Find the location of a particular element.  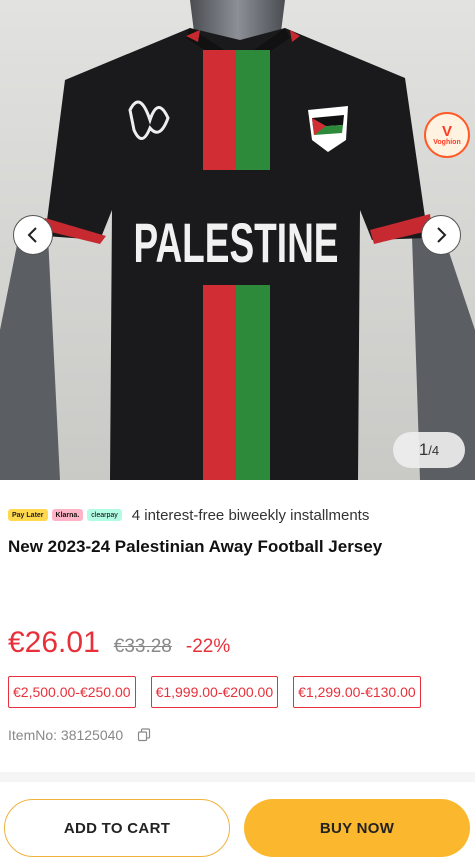

image-counter-current: 1 is located at coordinates (423, 449).